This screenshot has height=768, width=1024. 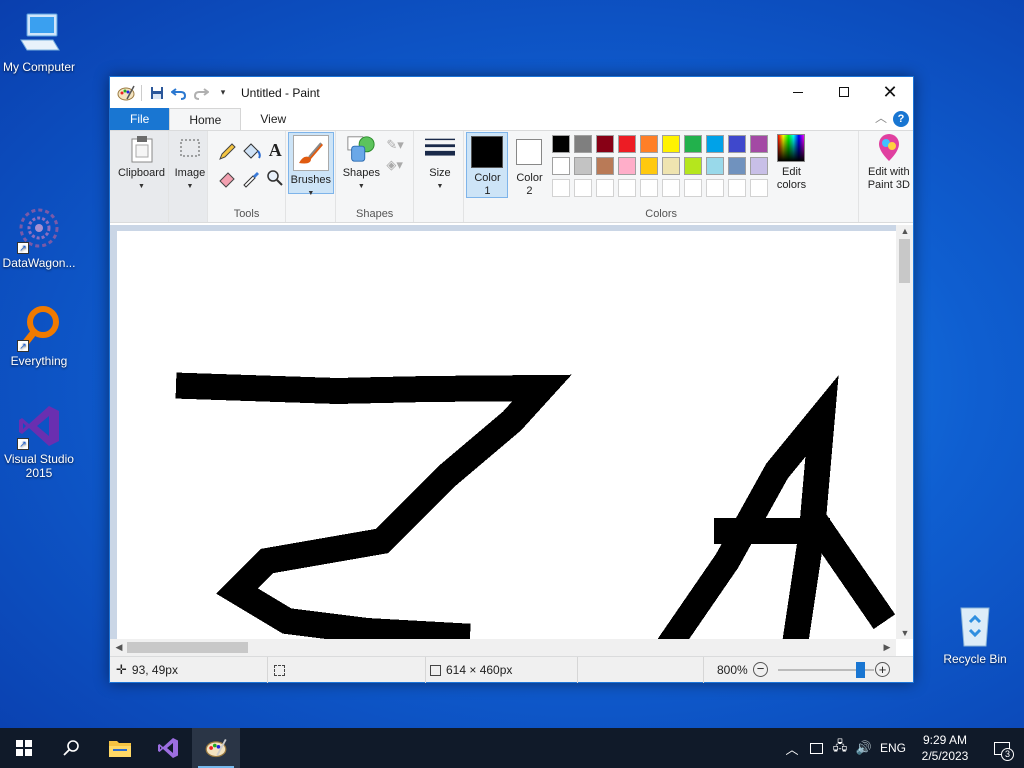 What do you see at coordinates (844, 92) in the screenshot?
I see `maximize-button` at bounding box center [844, 92].